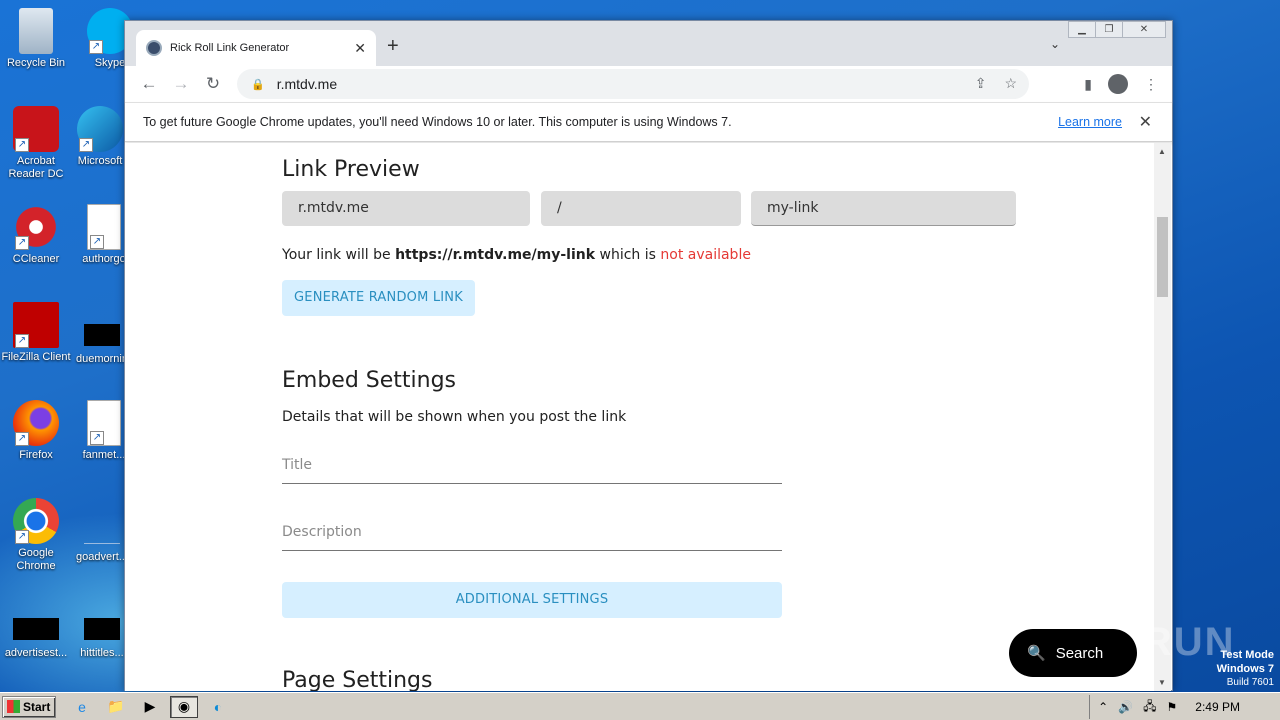 The width and height of the screenshot is (1280, 720). What do you see at coordinates (1109, 29) in the screenshot?
I see `restore-button: ❐` at bounding box center [1109, 29].